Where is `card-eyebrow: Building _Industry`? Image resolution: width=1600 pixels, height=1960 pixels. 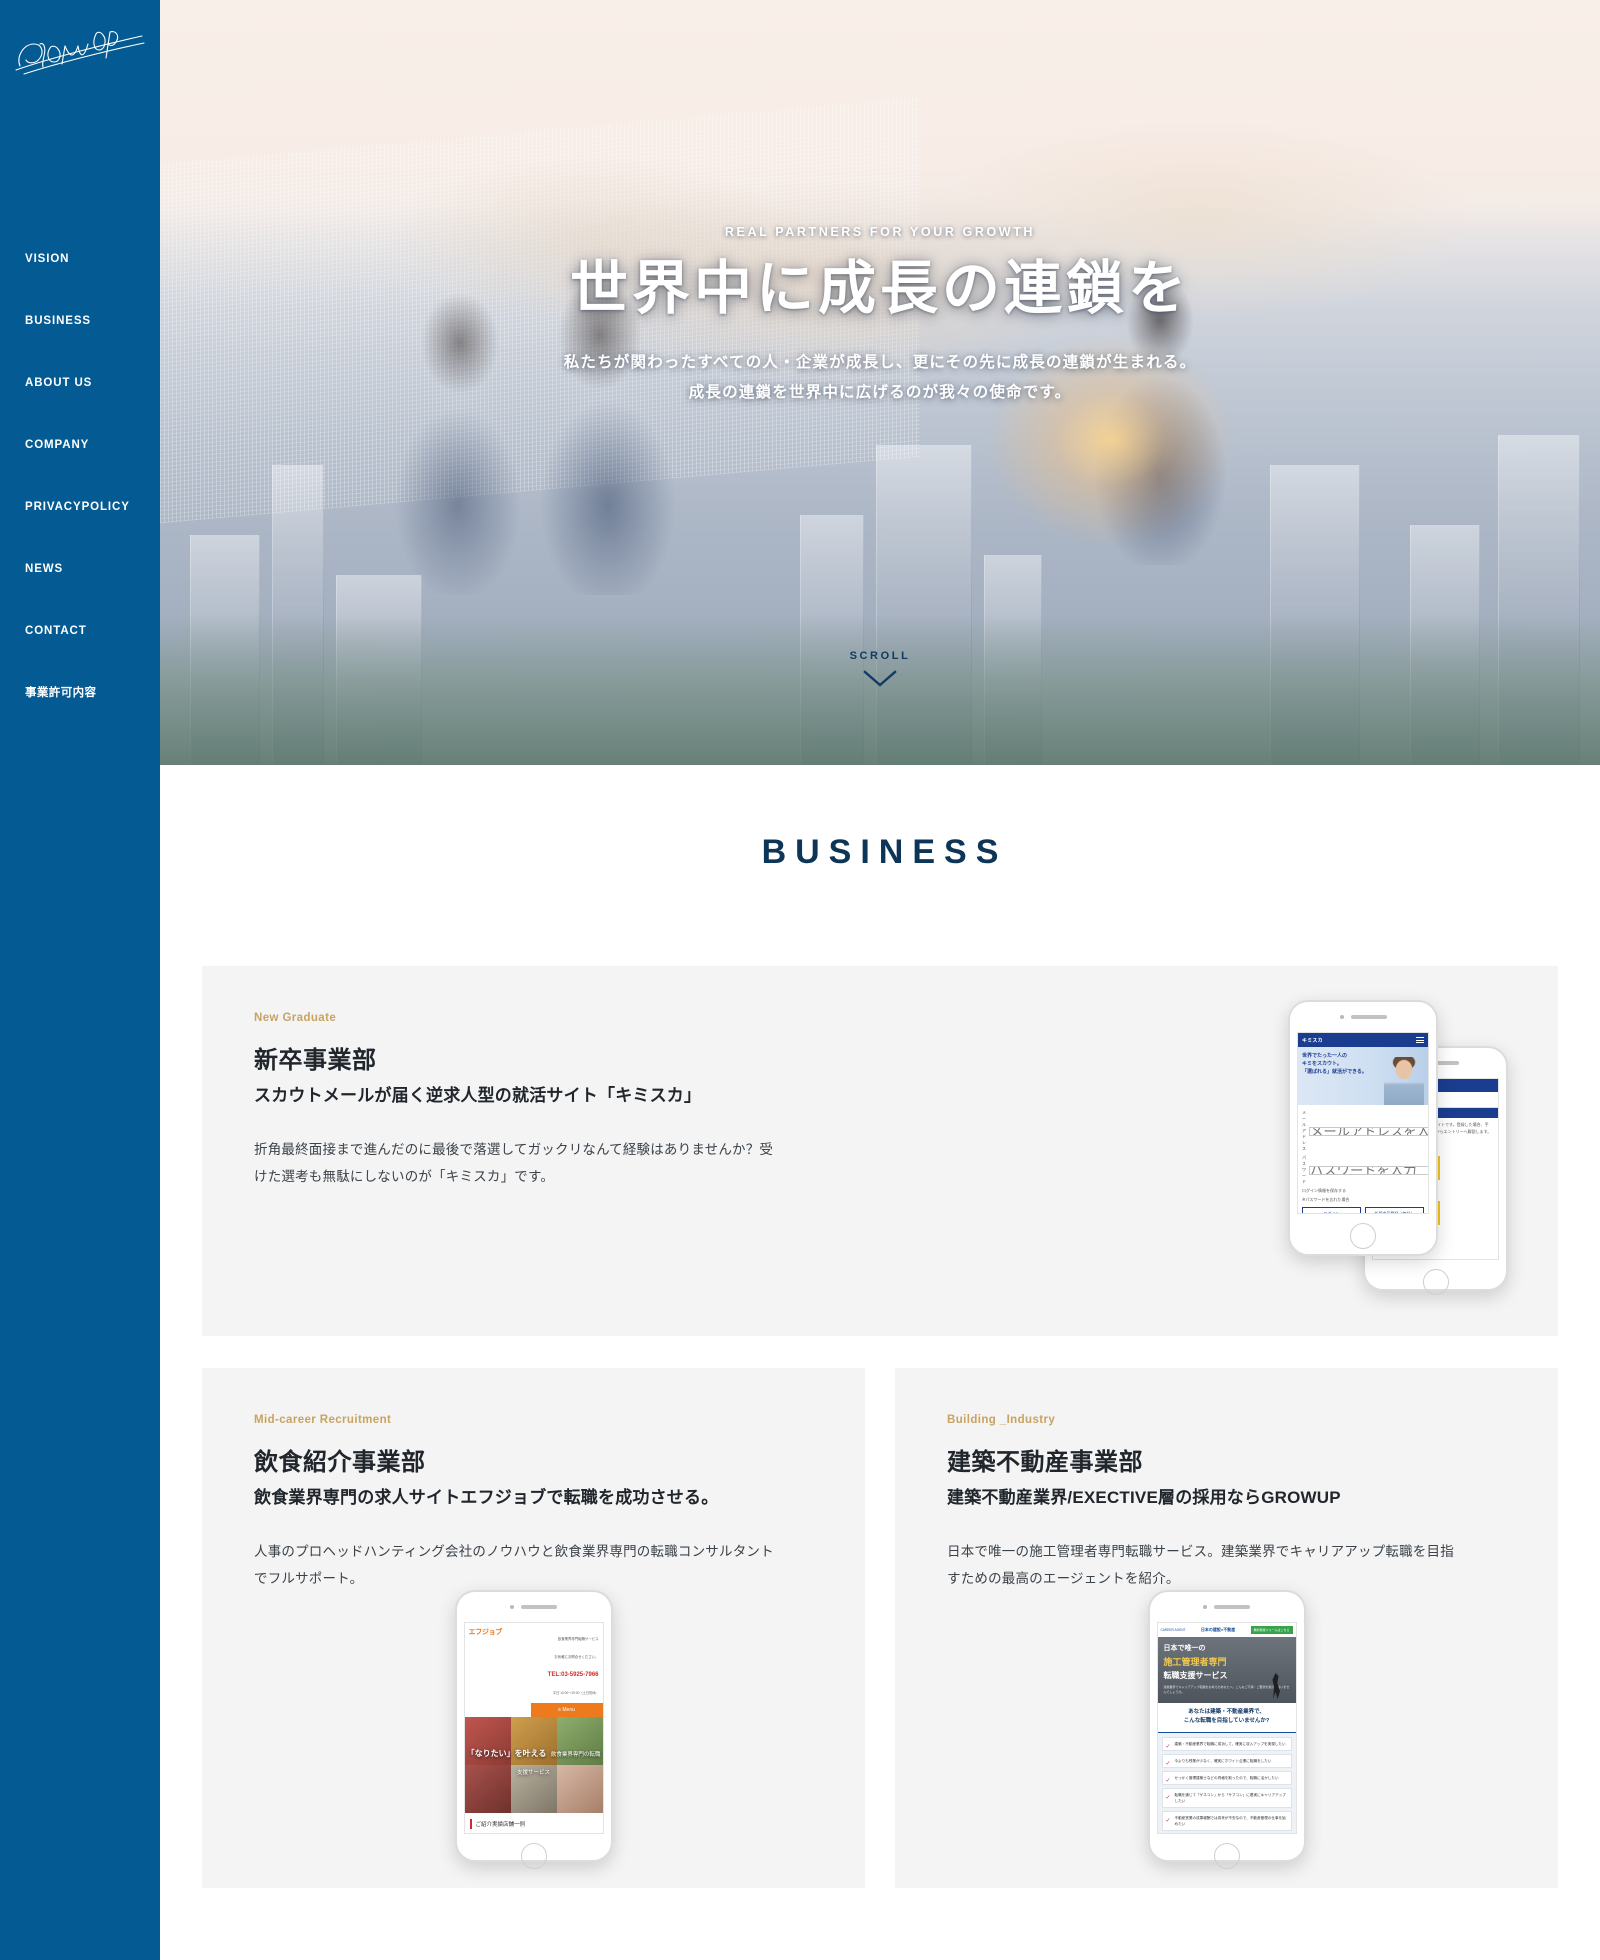 card-eyebrow: Building _Industry is located at coordinates (1001, 1420).